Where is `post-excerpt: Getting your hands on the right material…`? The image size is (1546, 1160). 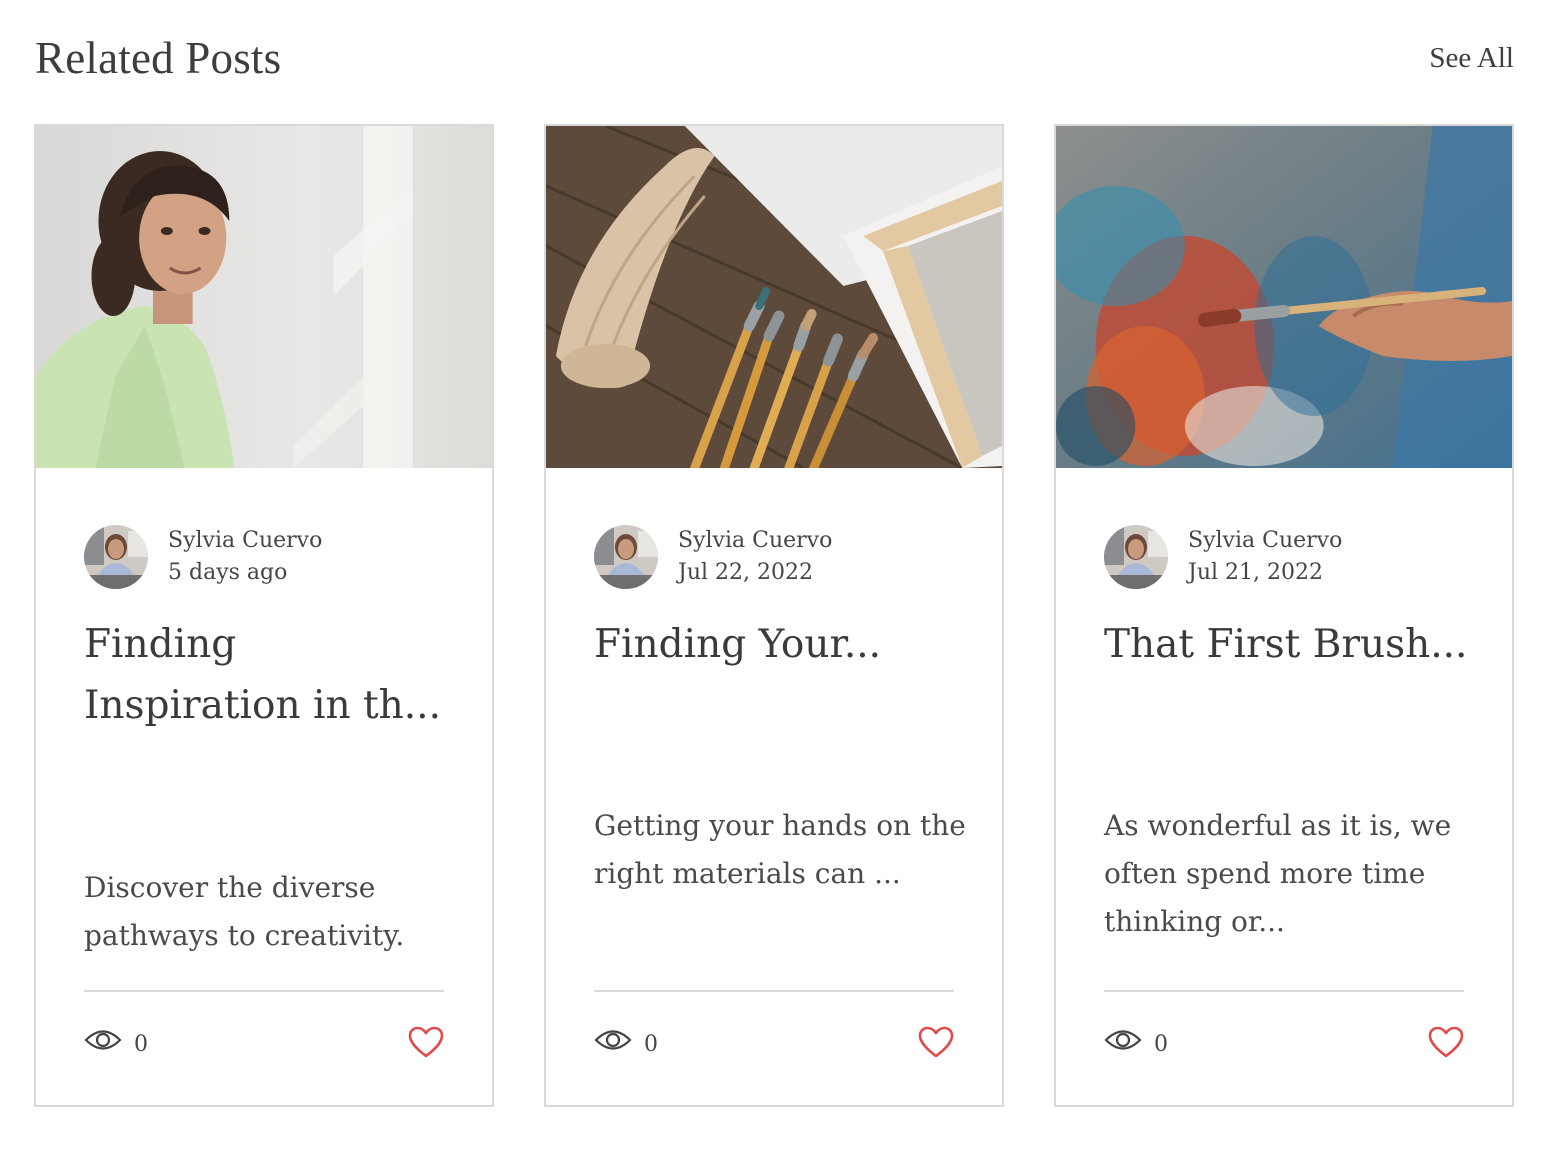
post-excerpt: Getting your hands on the right material… is located at coordinates (781, 850).